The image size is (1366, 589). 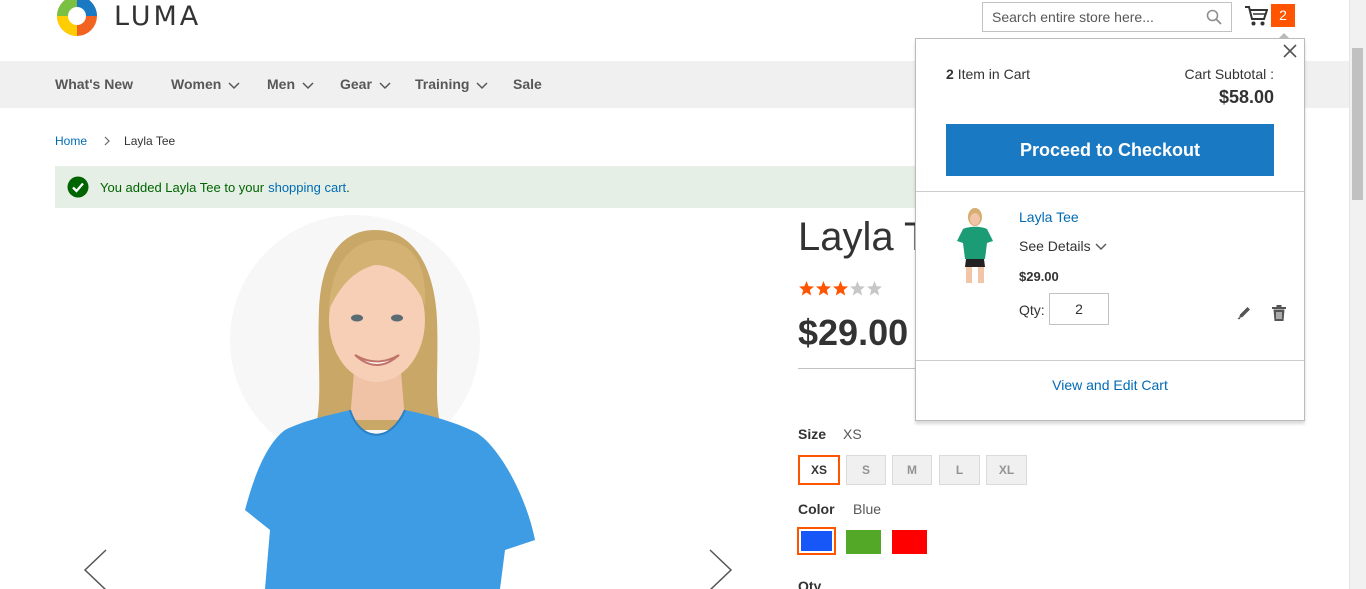 What do you see at coordinates (1055, 246) in the screenshot?
I see `see-details-label: See Details` at bounding box center [1055, 246].